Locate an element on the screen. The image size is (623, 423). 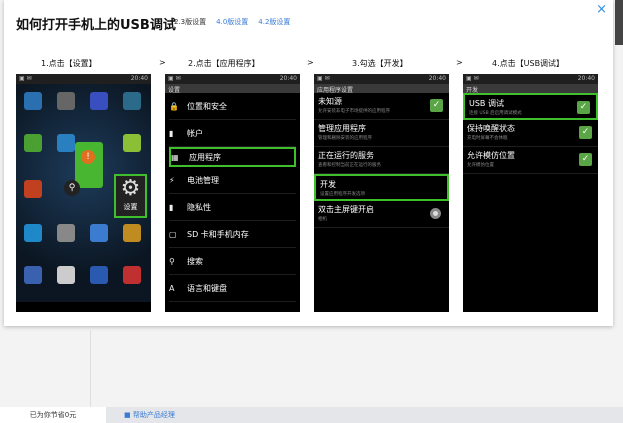
settings-item: ⚡ 电池管理 is located at coordinates (232, 180).